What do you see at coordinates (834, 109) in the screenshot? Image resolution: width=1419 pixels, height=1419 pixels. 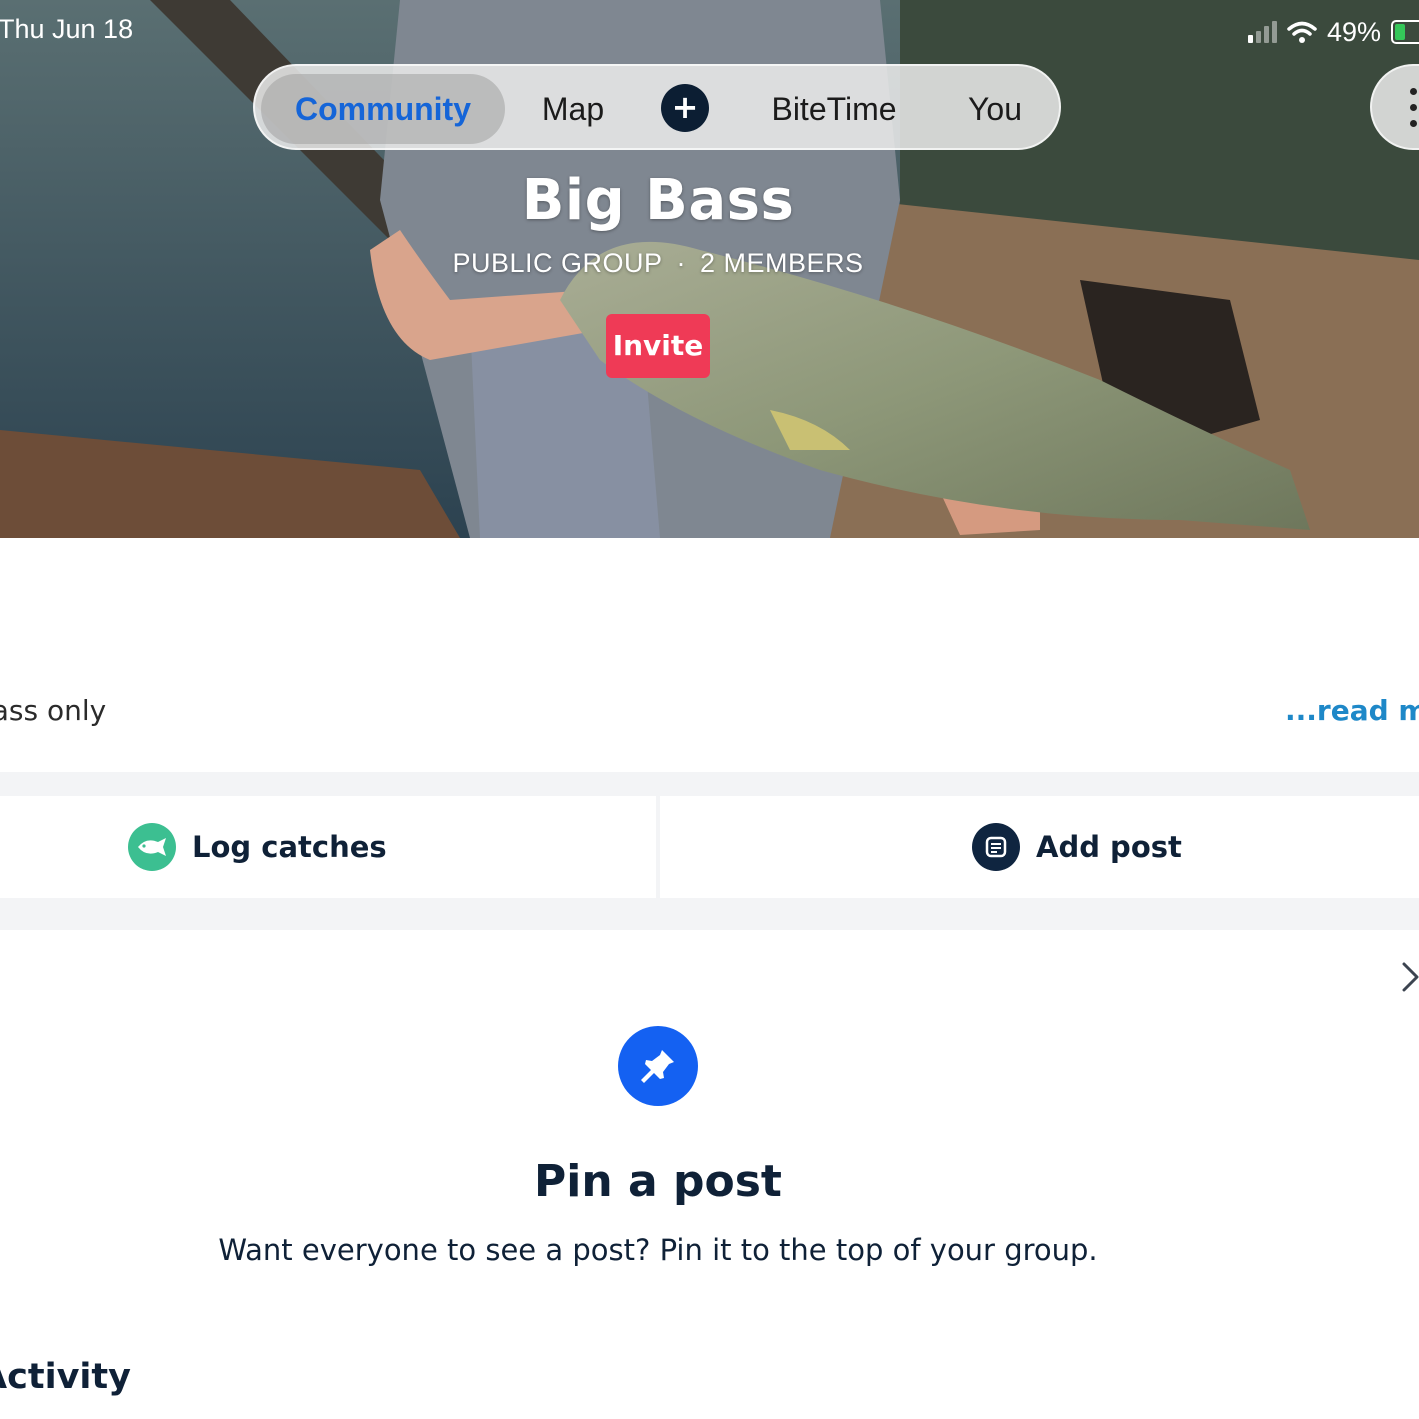 I see `tab-bitetime: BiteTime` at bounding box center [834, 109].